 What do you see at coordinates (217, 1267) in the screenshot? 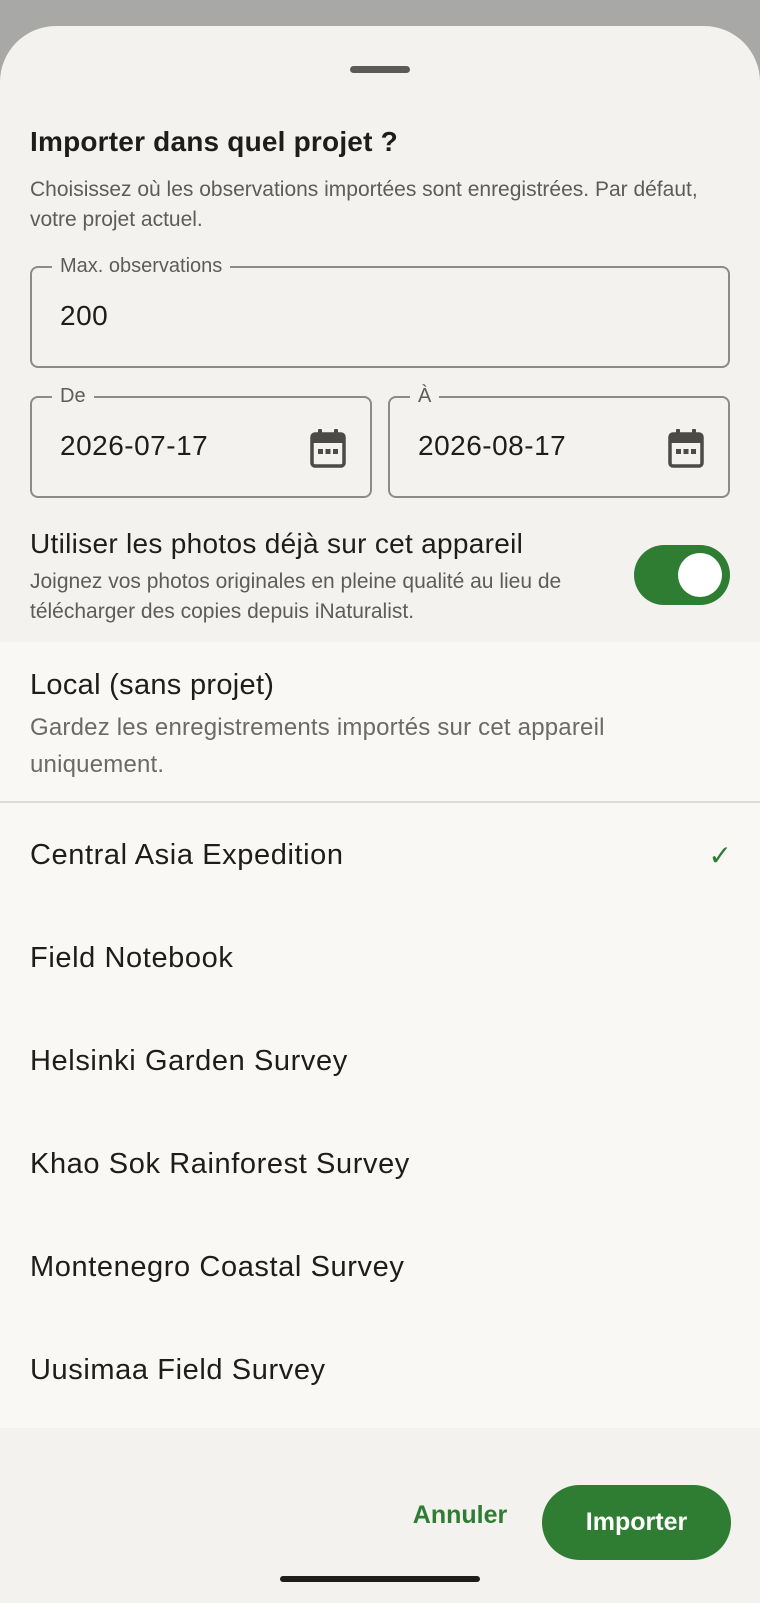
I see `project-label: Montenegro Coastal Survey` at bounding box center [217, 1267].